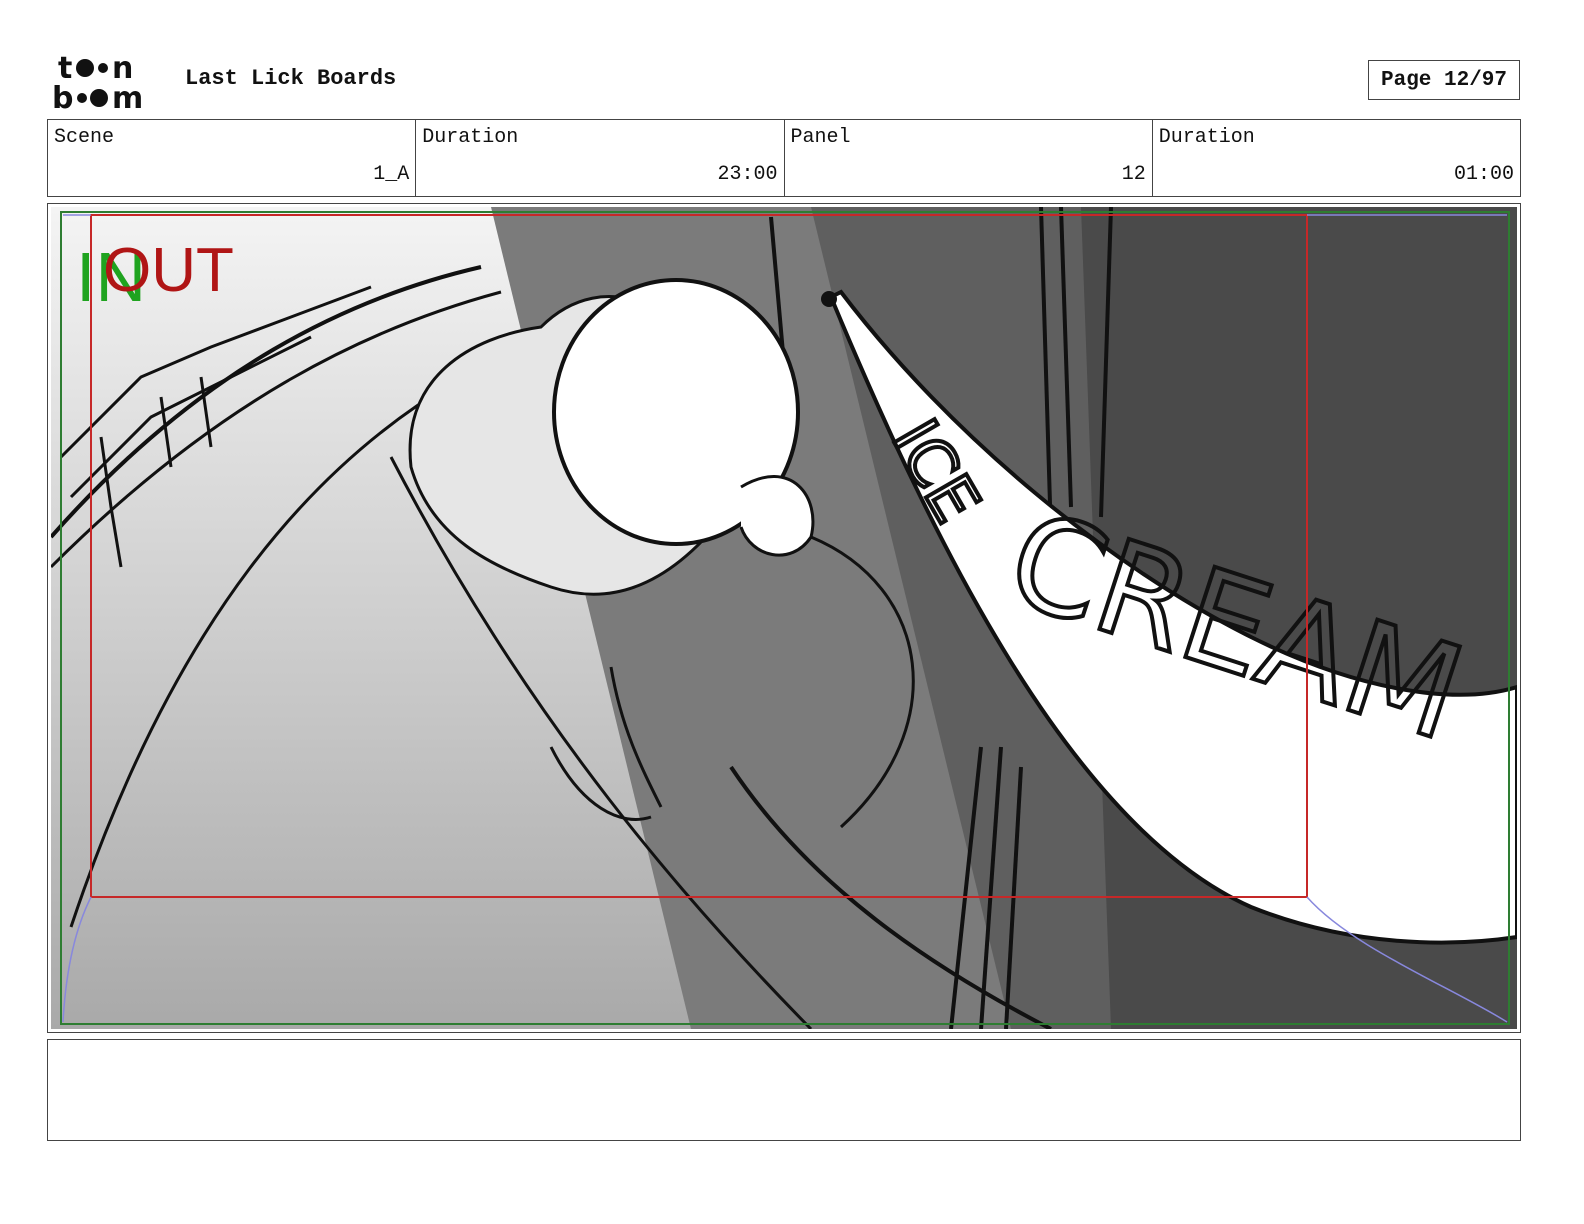  What do you see at coordinates (291, 78) in the screenshot?
I see `project-title: Last Lick Boards` at bounding box center [291, 78].